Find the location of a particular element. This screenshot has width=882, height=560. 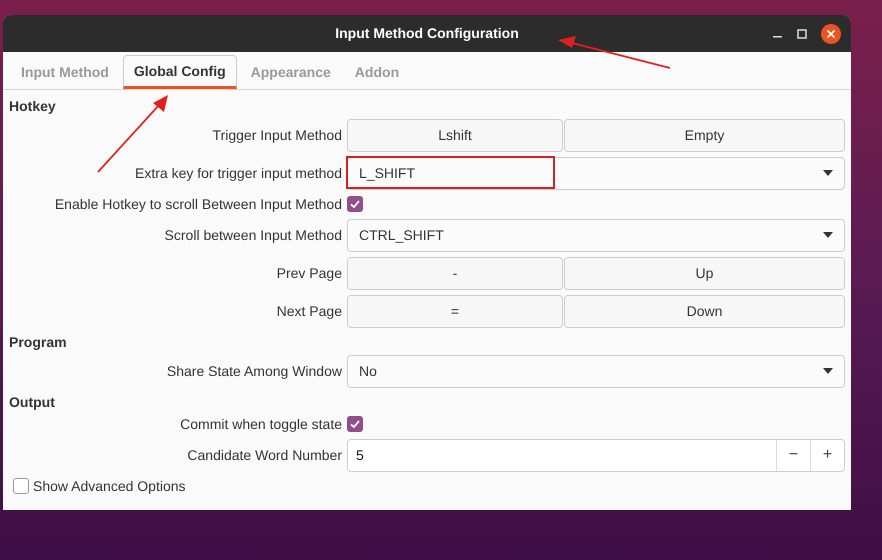

field-label: Trigger Input Method is located at coordinates (277, 135).